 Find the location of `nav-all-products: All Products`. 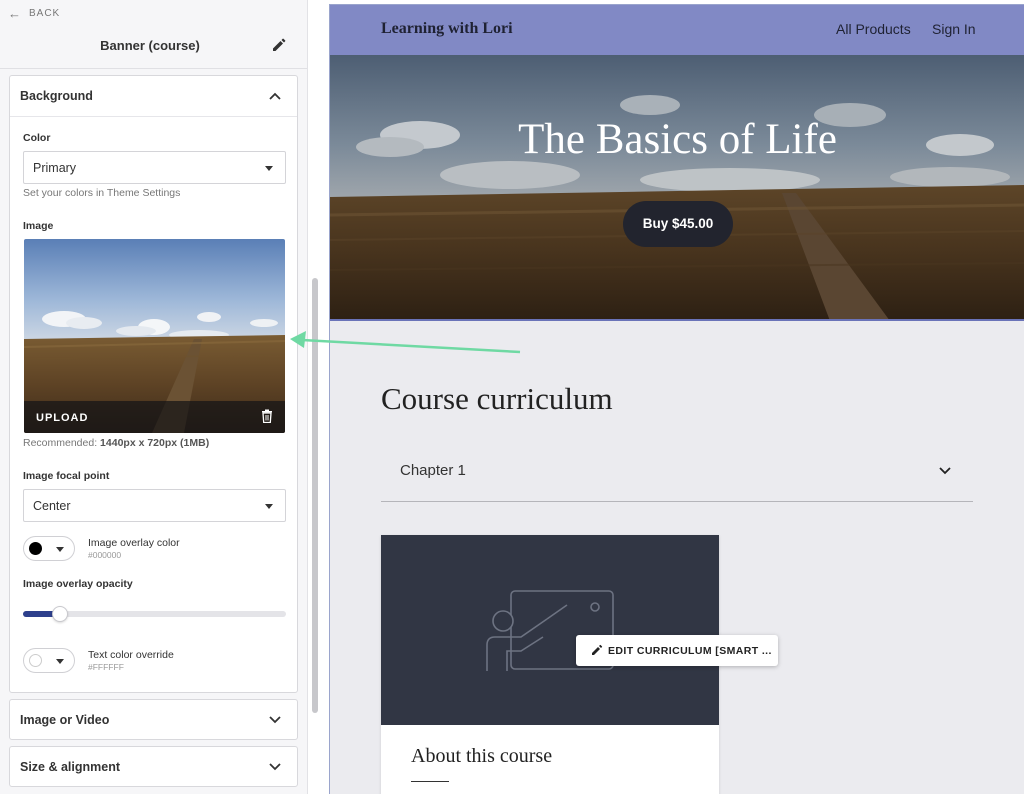

nav-all-products: All Products is located at coordinates (873, 29).